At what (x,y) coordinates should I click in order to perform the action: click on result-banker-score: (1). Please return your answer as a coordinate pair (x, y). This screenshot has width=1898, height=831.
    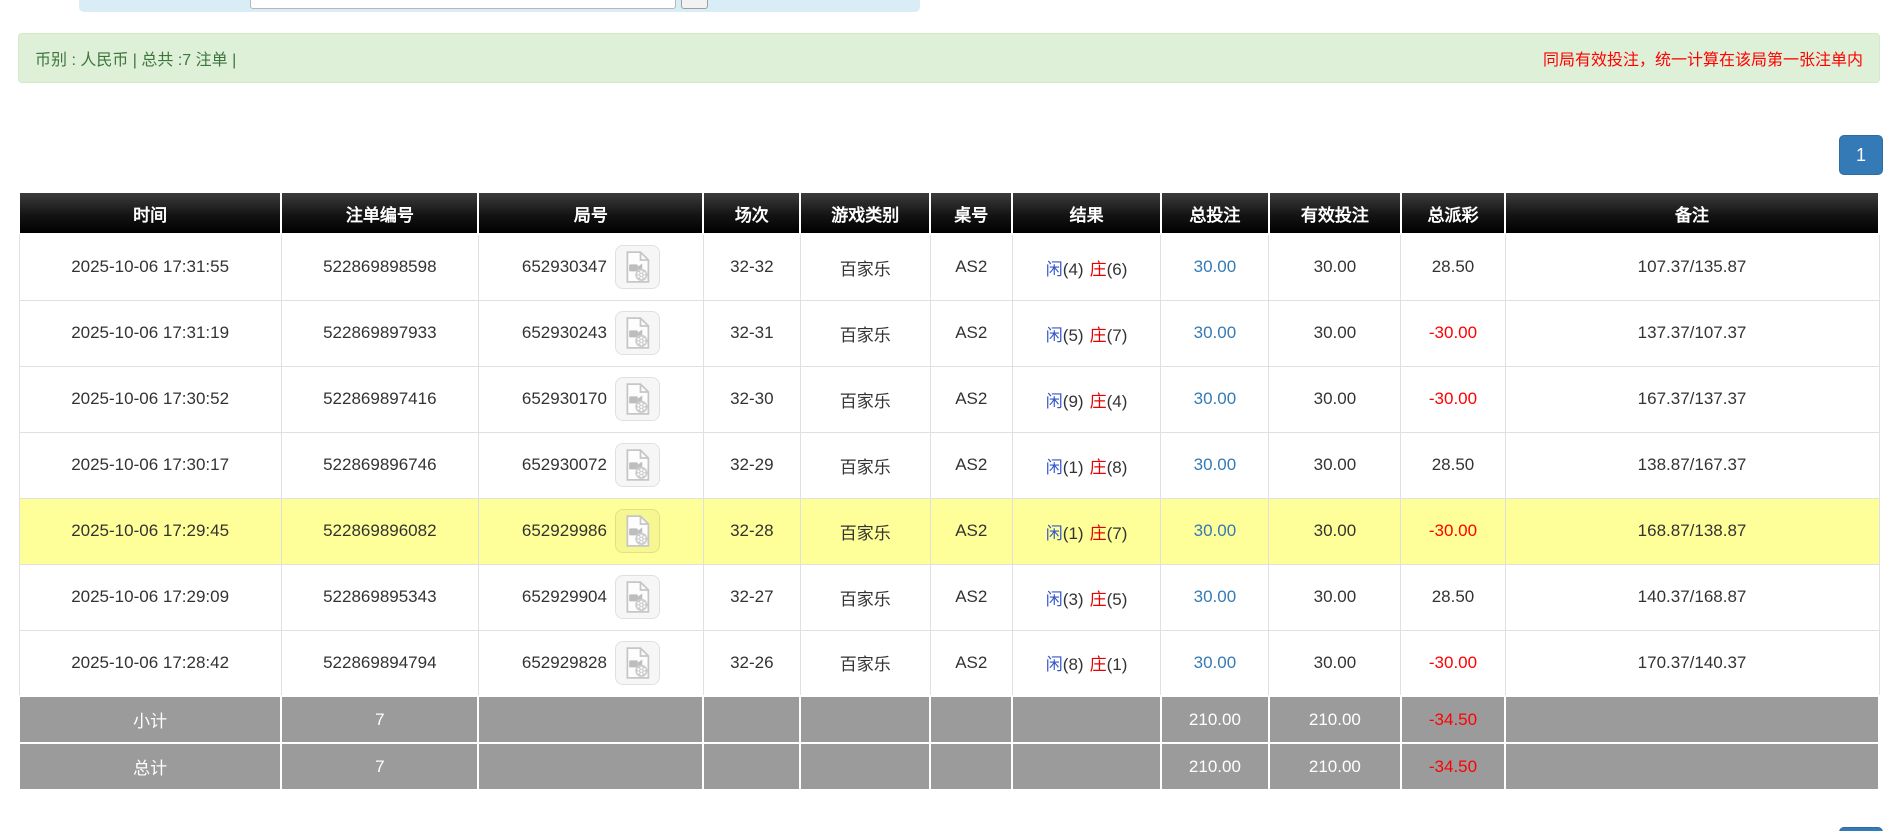
    Looking at the image, I should click on (1117, 665).